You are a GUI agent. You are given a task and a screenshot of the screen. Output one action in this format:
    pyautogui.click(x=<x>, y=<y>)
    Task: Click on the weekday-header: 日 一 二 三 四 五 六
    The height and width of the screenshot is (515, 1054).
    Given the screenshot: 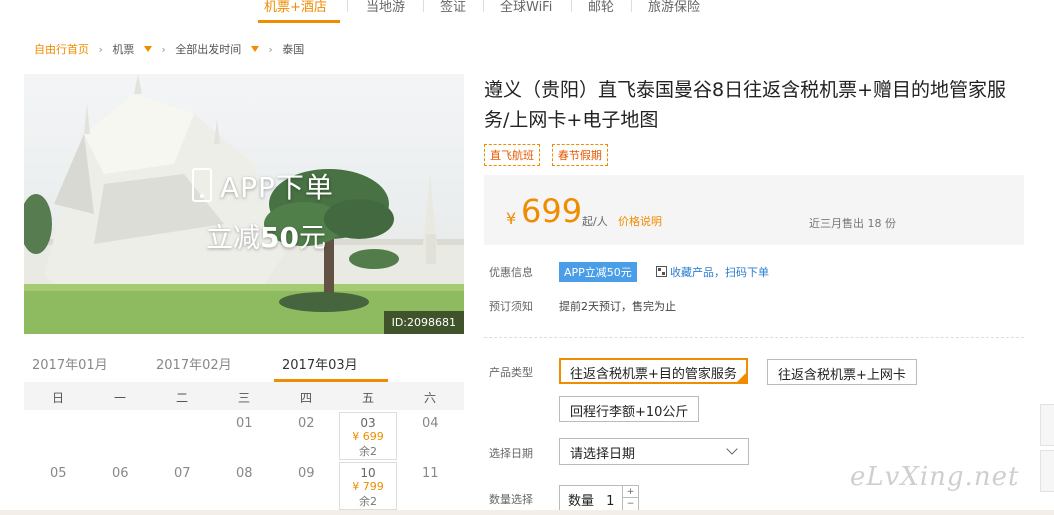 What is the action you would take?
    pyautogui.click(x=244, y=396)
    